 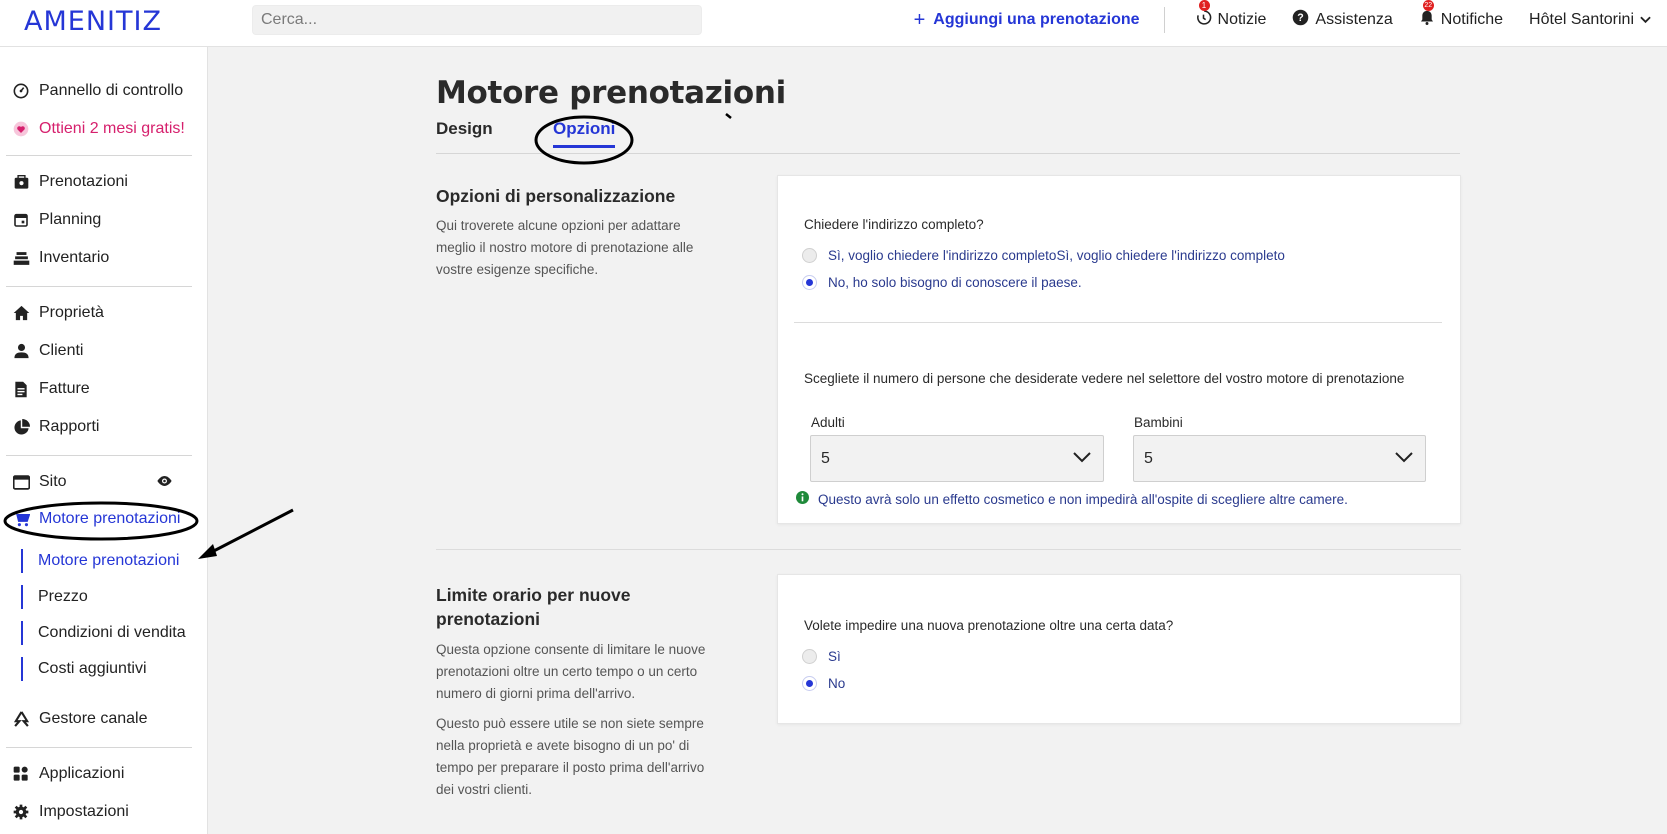 What do you see at coordinates (112, 129) in the screenshot?
I see `sidebar-item-label: Ottieni 2 mesi gratis!` at bounding box center [112, 129].